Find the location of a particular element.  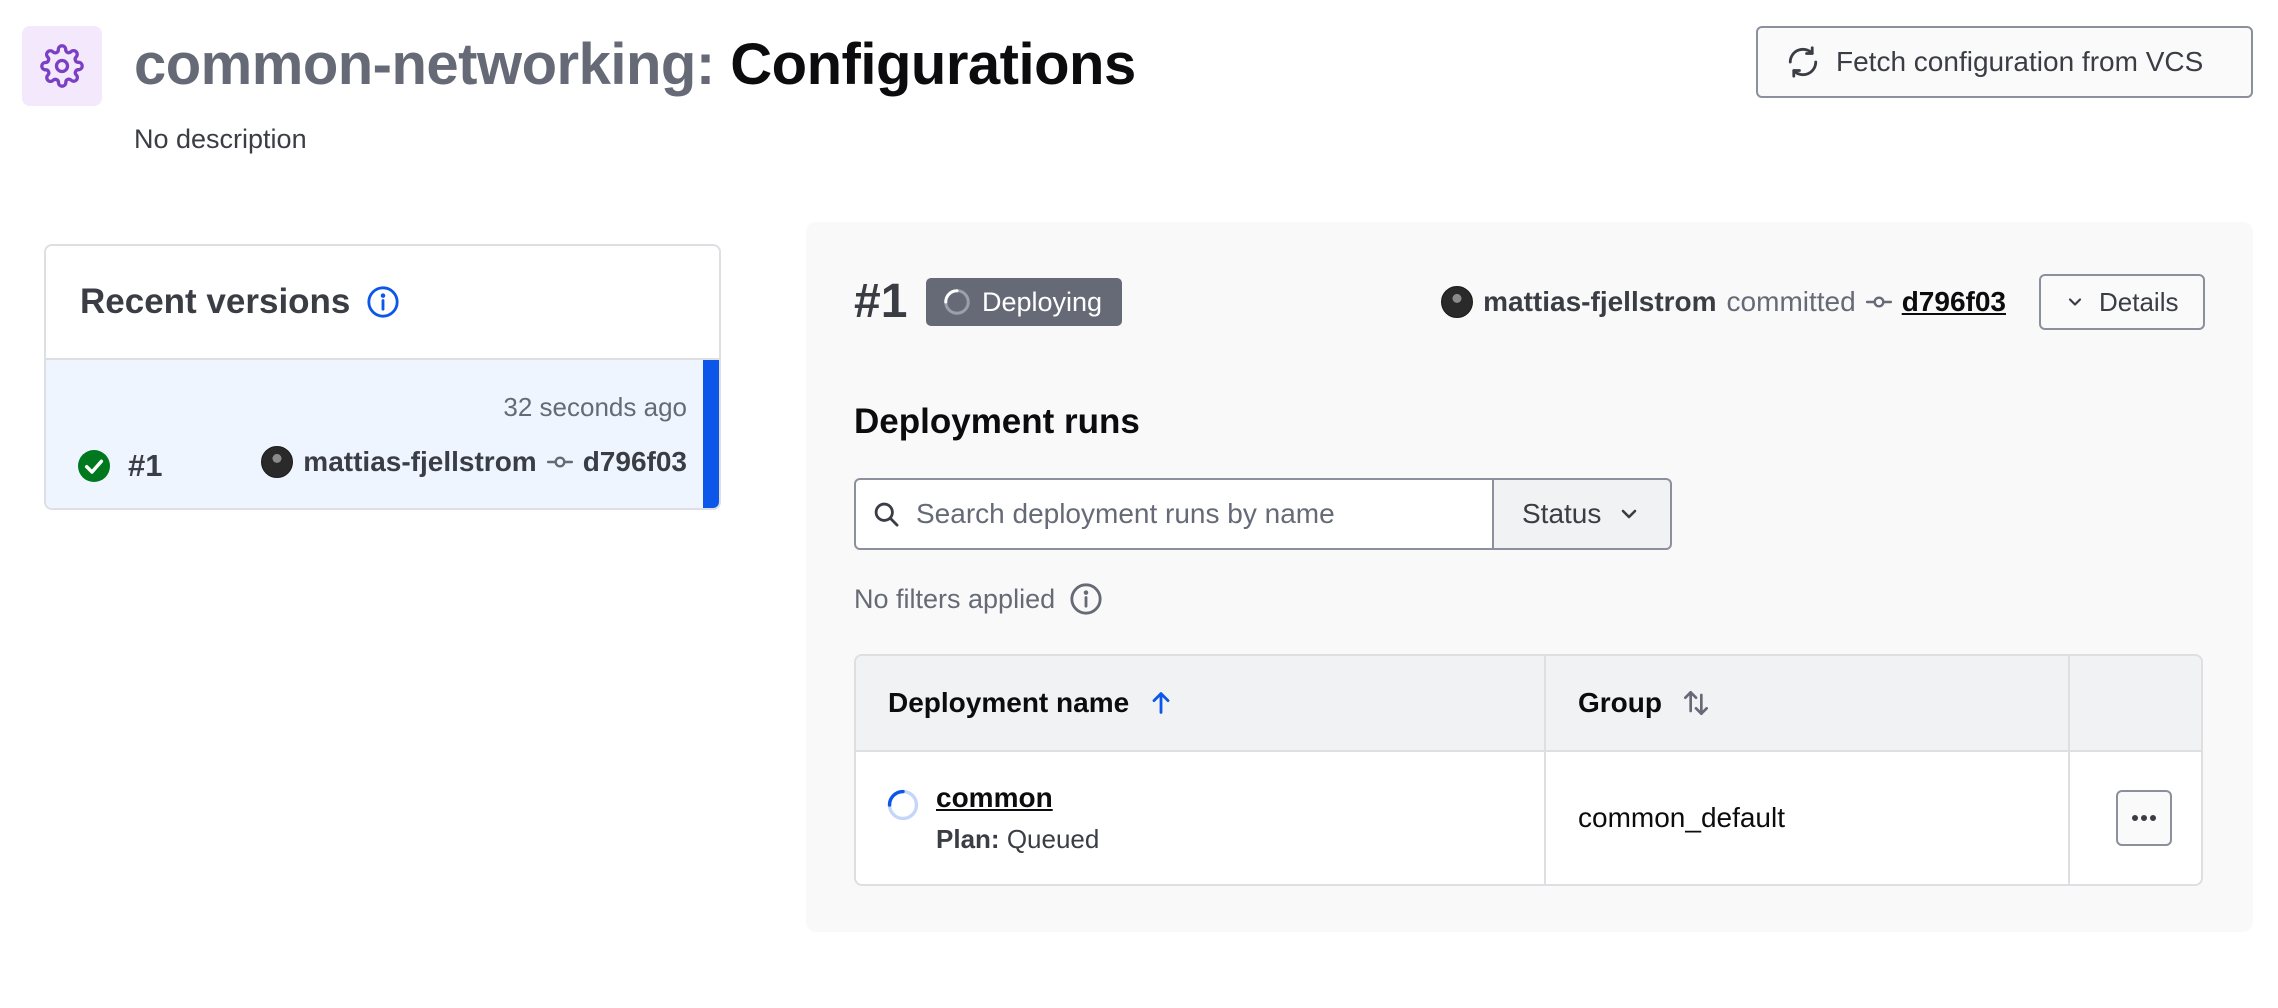

more-actions-button is located at coordinates (2144, 818).